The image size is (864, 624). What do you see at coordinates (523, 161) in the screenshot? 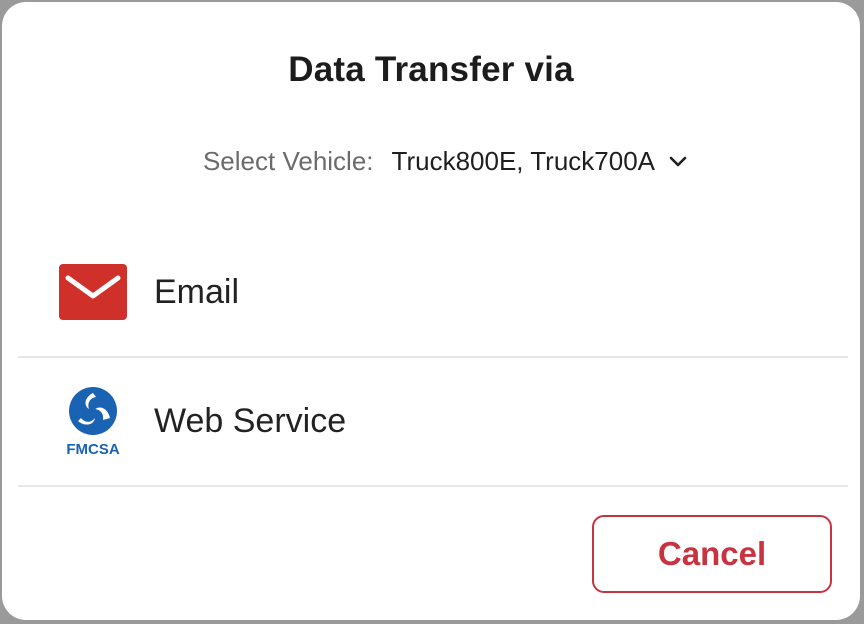
I see `vehicle-selected-value: Truck800E, Truck700A` at bounding box center [523, 161].